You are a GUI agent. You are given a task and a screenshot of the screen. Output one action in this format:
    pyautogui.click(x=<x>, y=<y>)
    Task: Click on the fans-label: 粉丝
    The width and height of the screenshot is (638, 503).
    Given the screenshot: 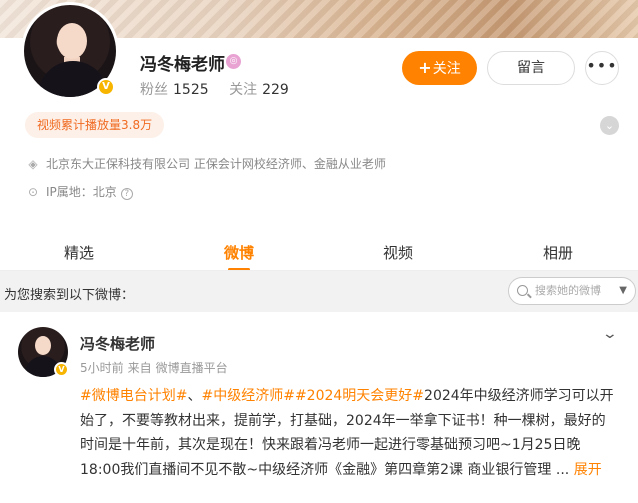 What is the action you would take?
    pyautogui.click(x=154, y=90)
    